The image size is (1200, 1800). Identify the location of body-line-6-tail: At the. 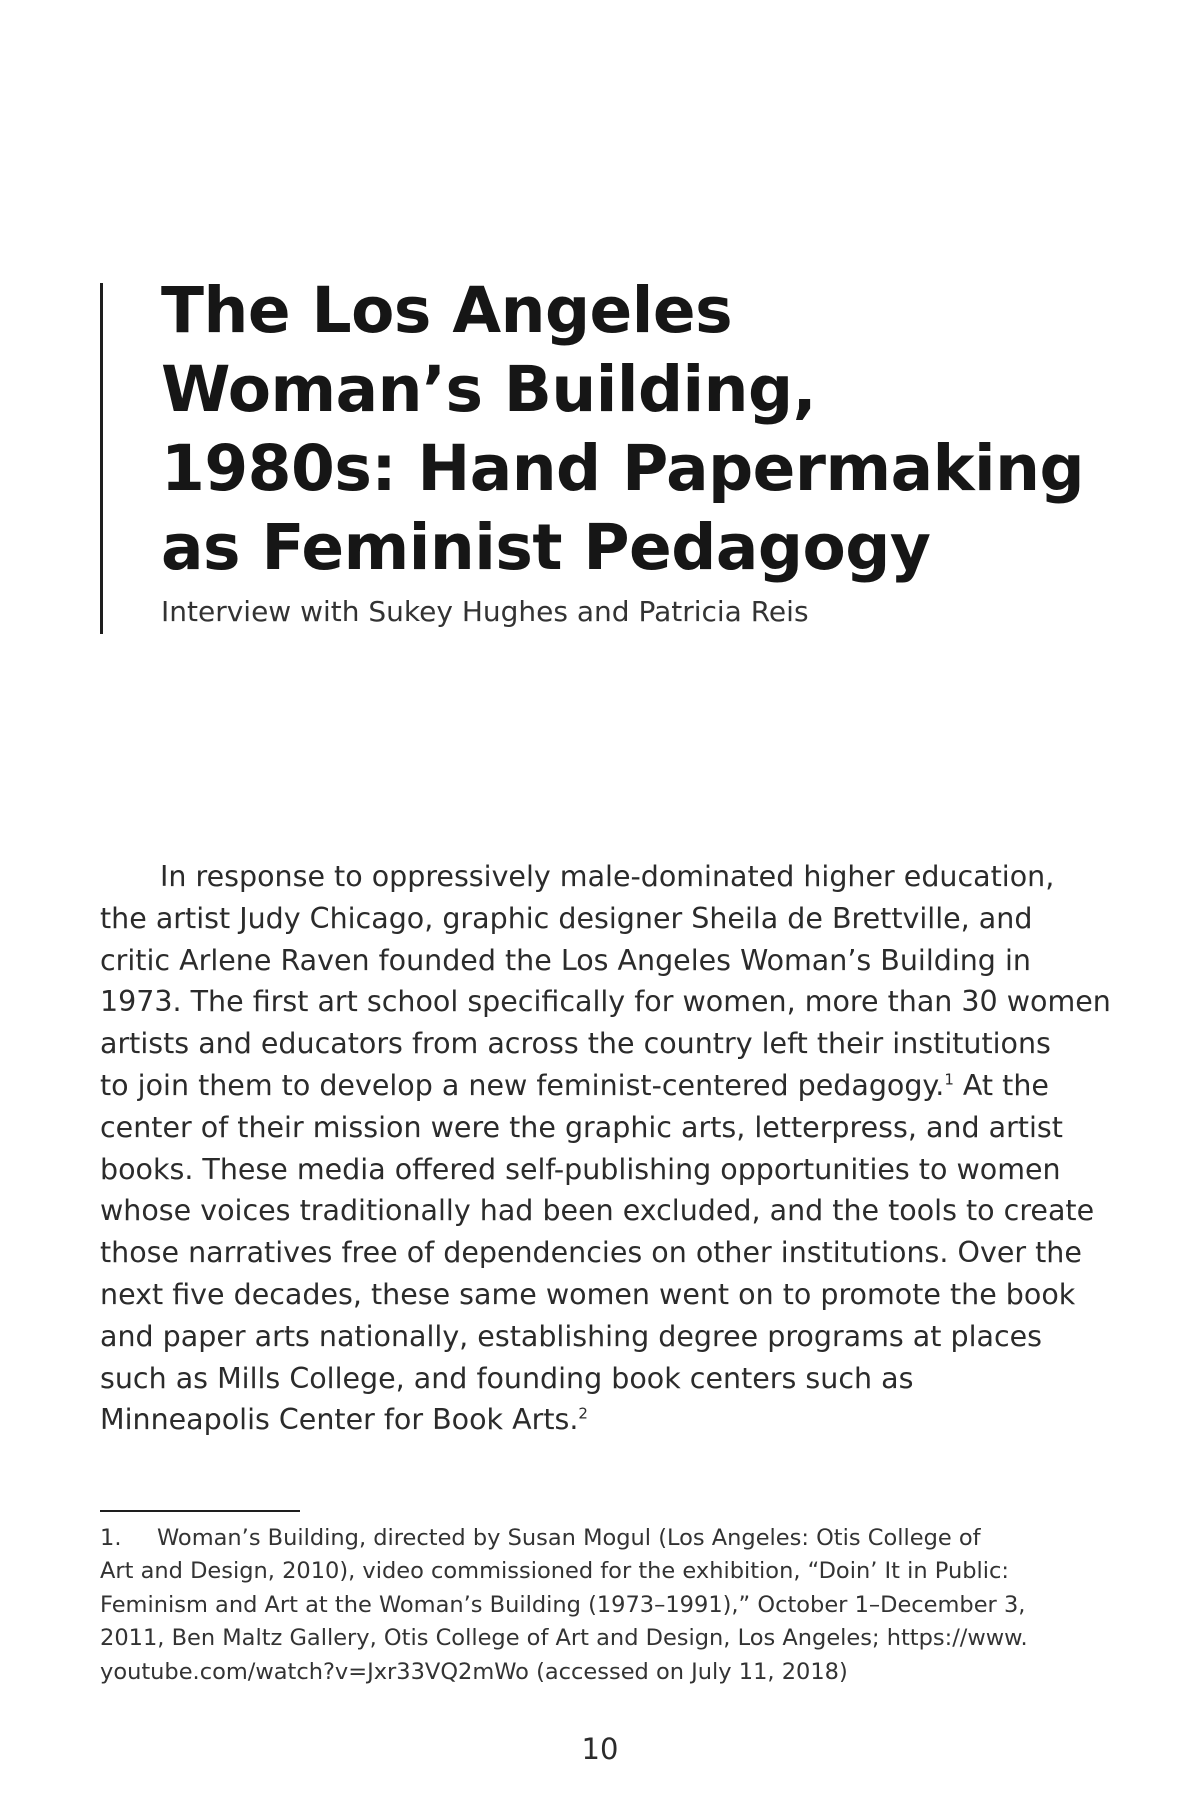
(1001, 1085).